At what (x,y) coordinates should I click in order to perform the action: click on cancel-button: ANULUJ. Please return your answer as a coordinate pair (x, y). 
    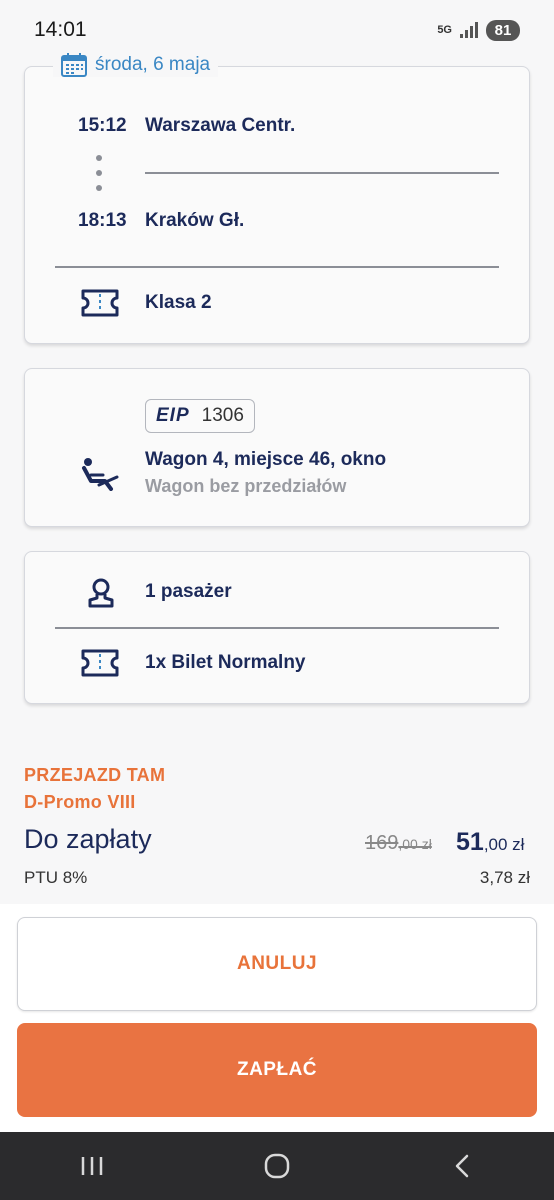
    Looking at the image, I should click on (277, 964).